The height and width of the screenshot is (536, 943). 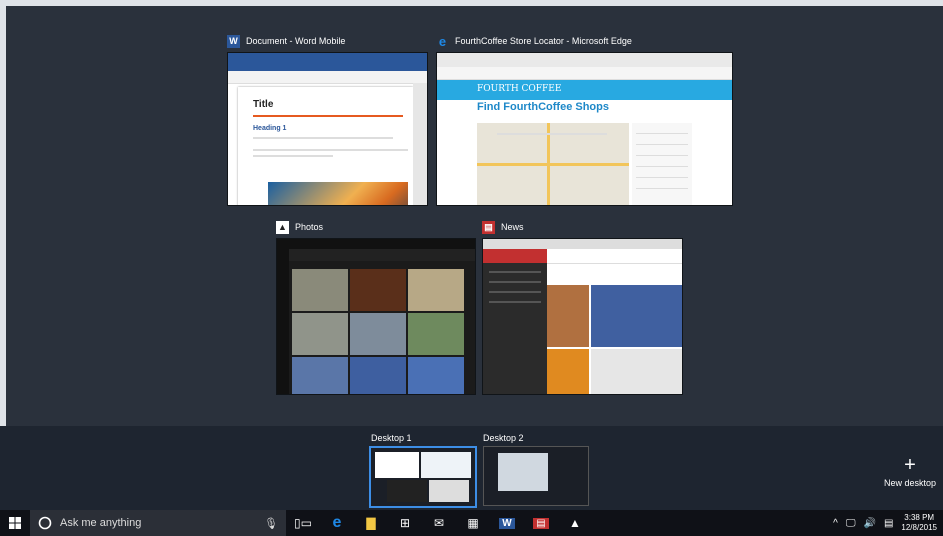 I want to click on top-edge, so click(x=471, y=3).